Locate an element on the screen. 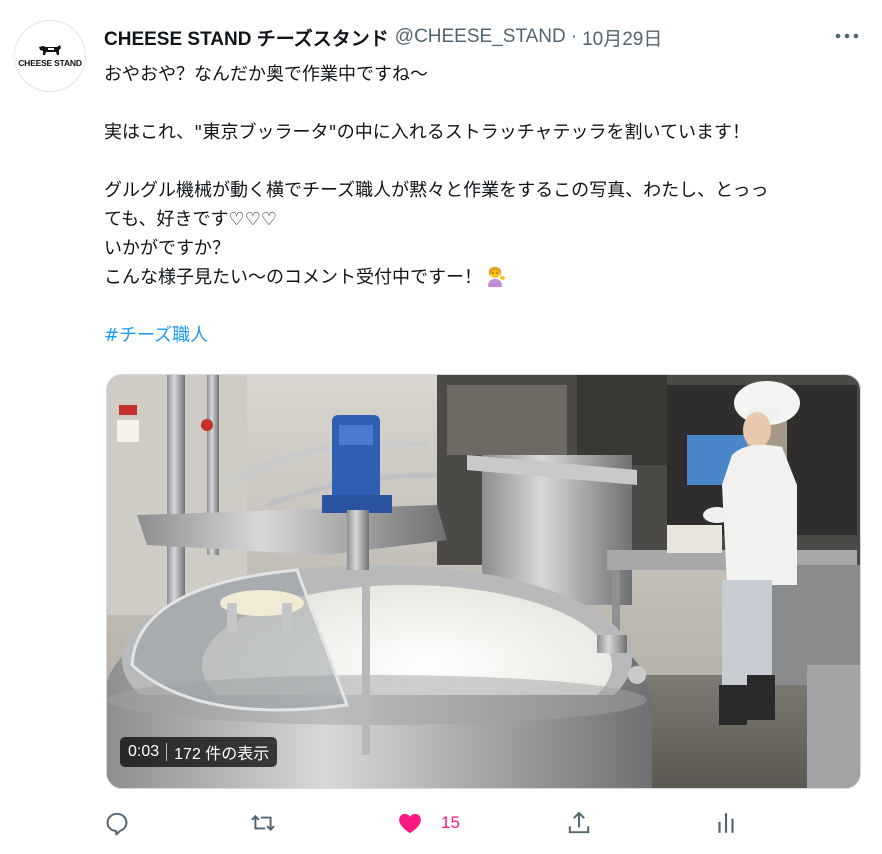 The width and height of the screenshot is (882, 854). retweet-button is located at coordinates (263, 823).